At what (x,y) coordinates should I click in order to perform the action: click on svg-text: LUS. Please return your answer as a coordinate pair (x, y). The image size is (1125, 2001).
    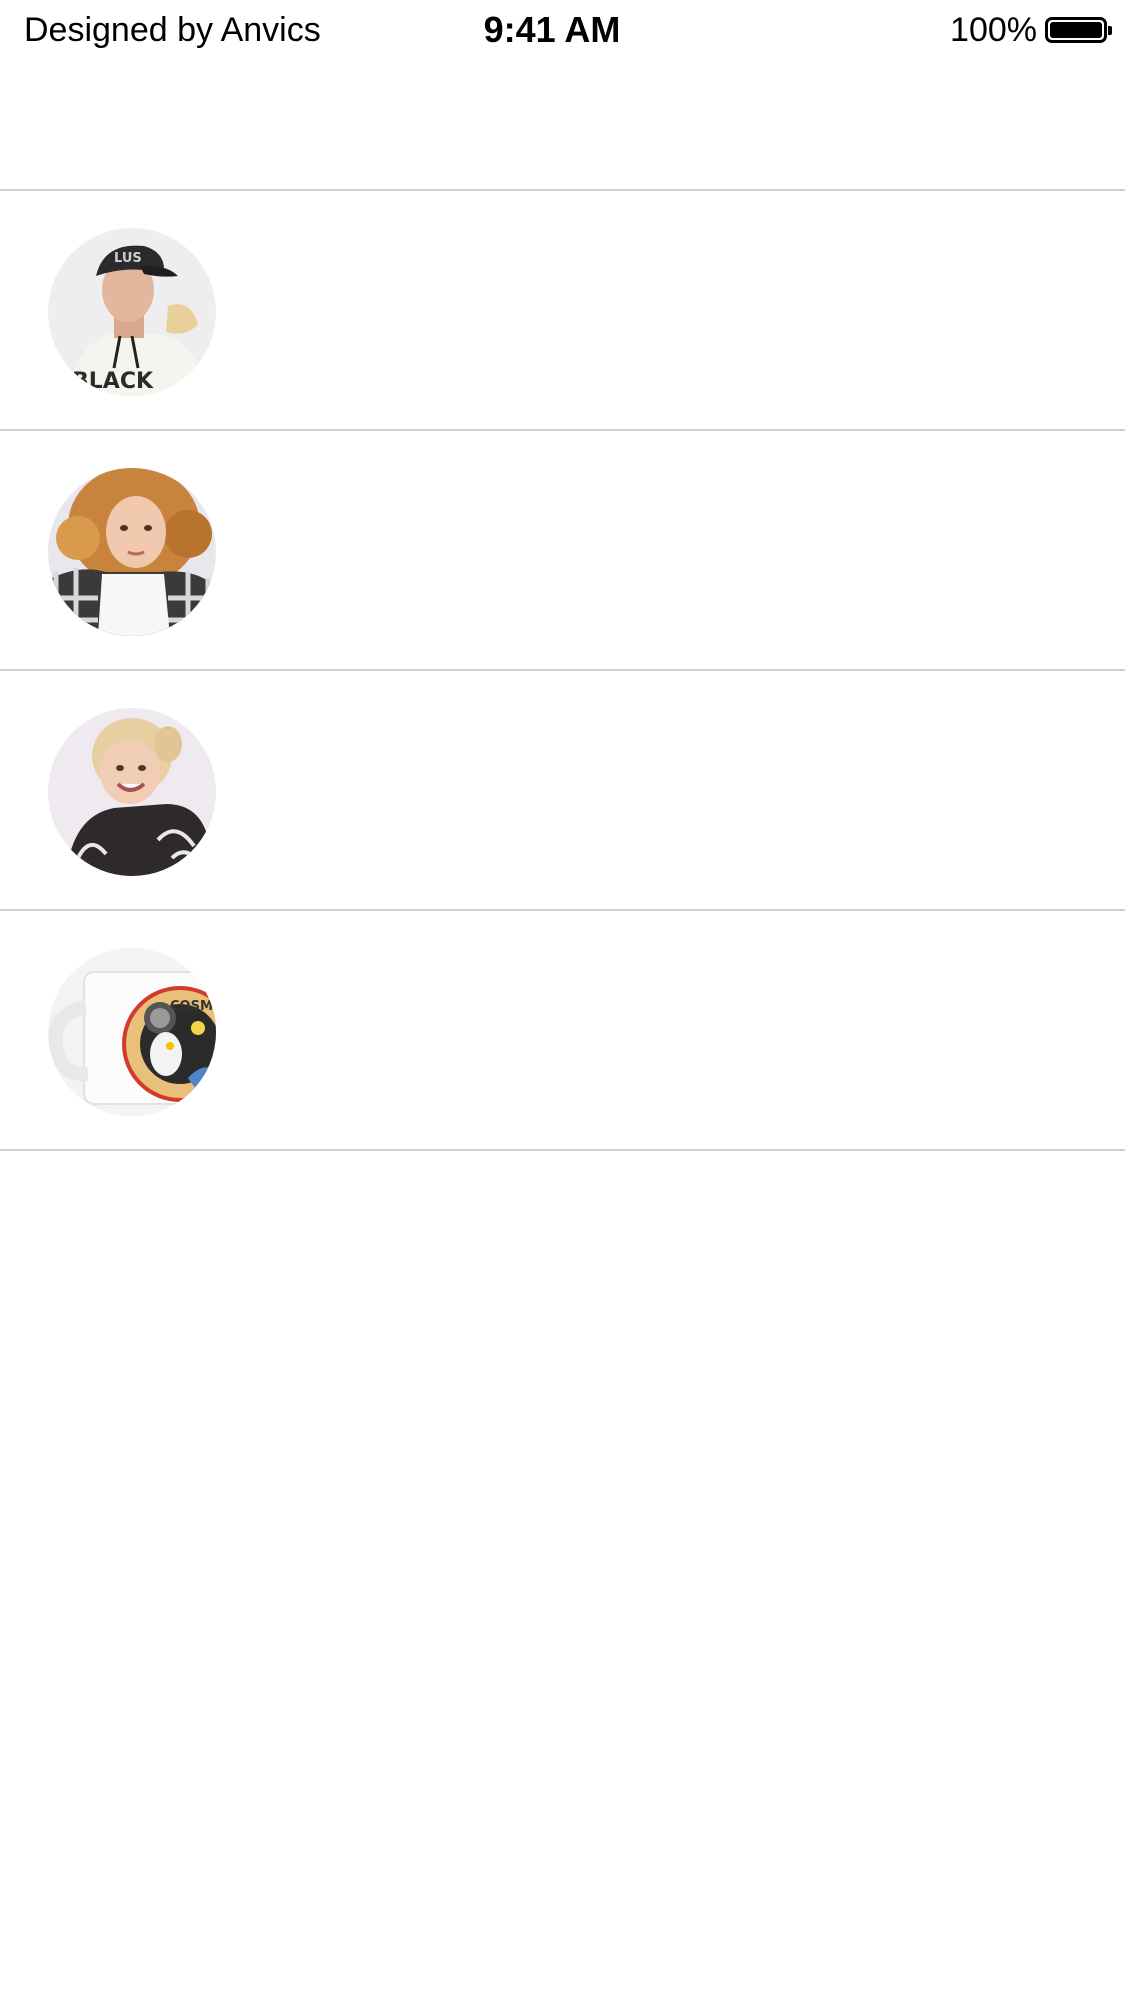
    Looking at the image, I should click on (128, 258).